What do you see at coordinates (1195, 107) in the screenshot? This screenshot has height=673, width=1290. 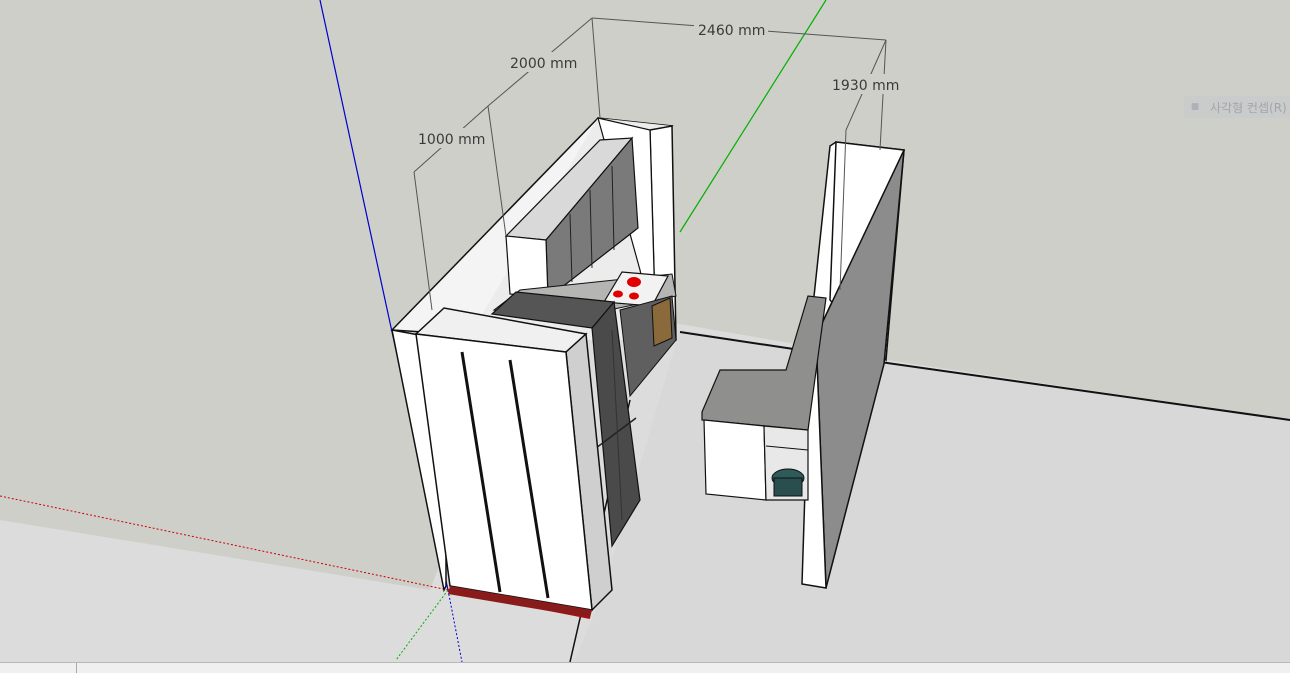 I see `selection-icon: ■` at bounding box center [1195, 107].